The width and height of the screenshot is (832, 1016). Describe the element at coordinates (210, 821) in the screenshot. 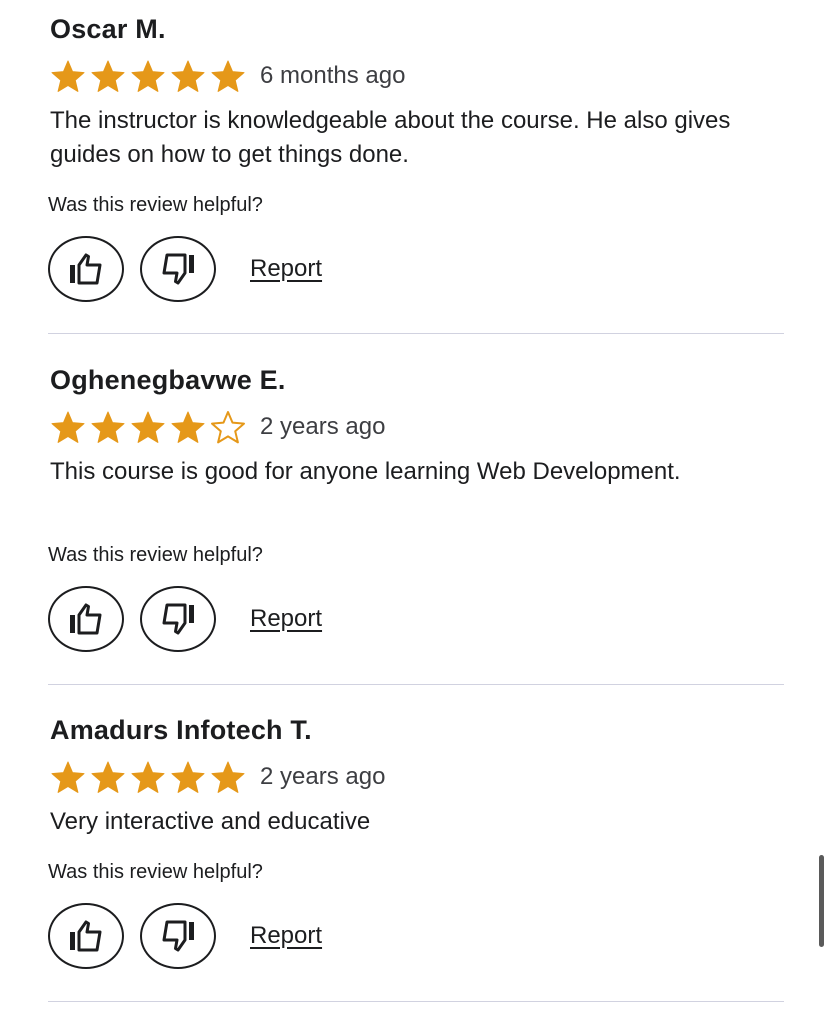

I see `review-text: Very interactive and educative` at that location.